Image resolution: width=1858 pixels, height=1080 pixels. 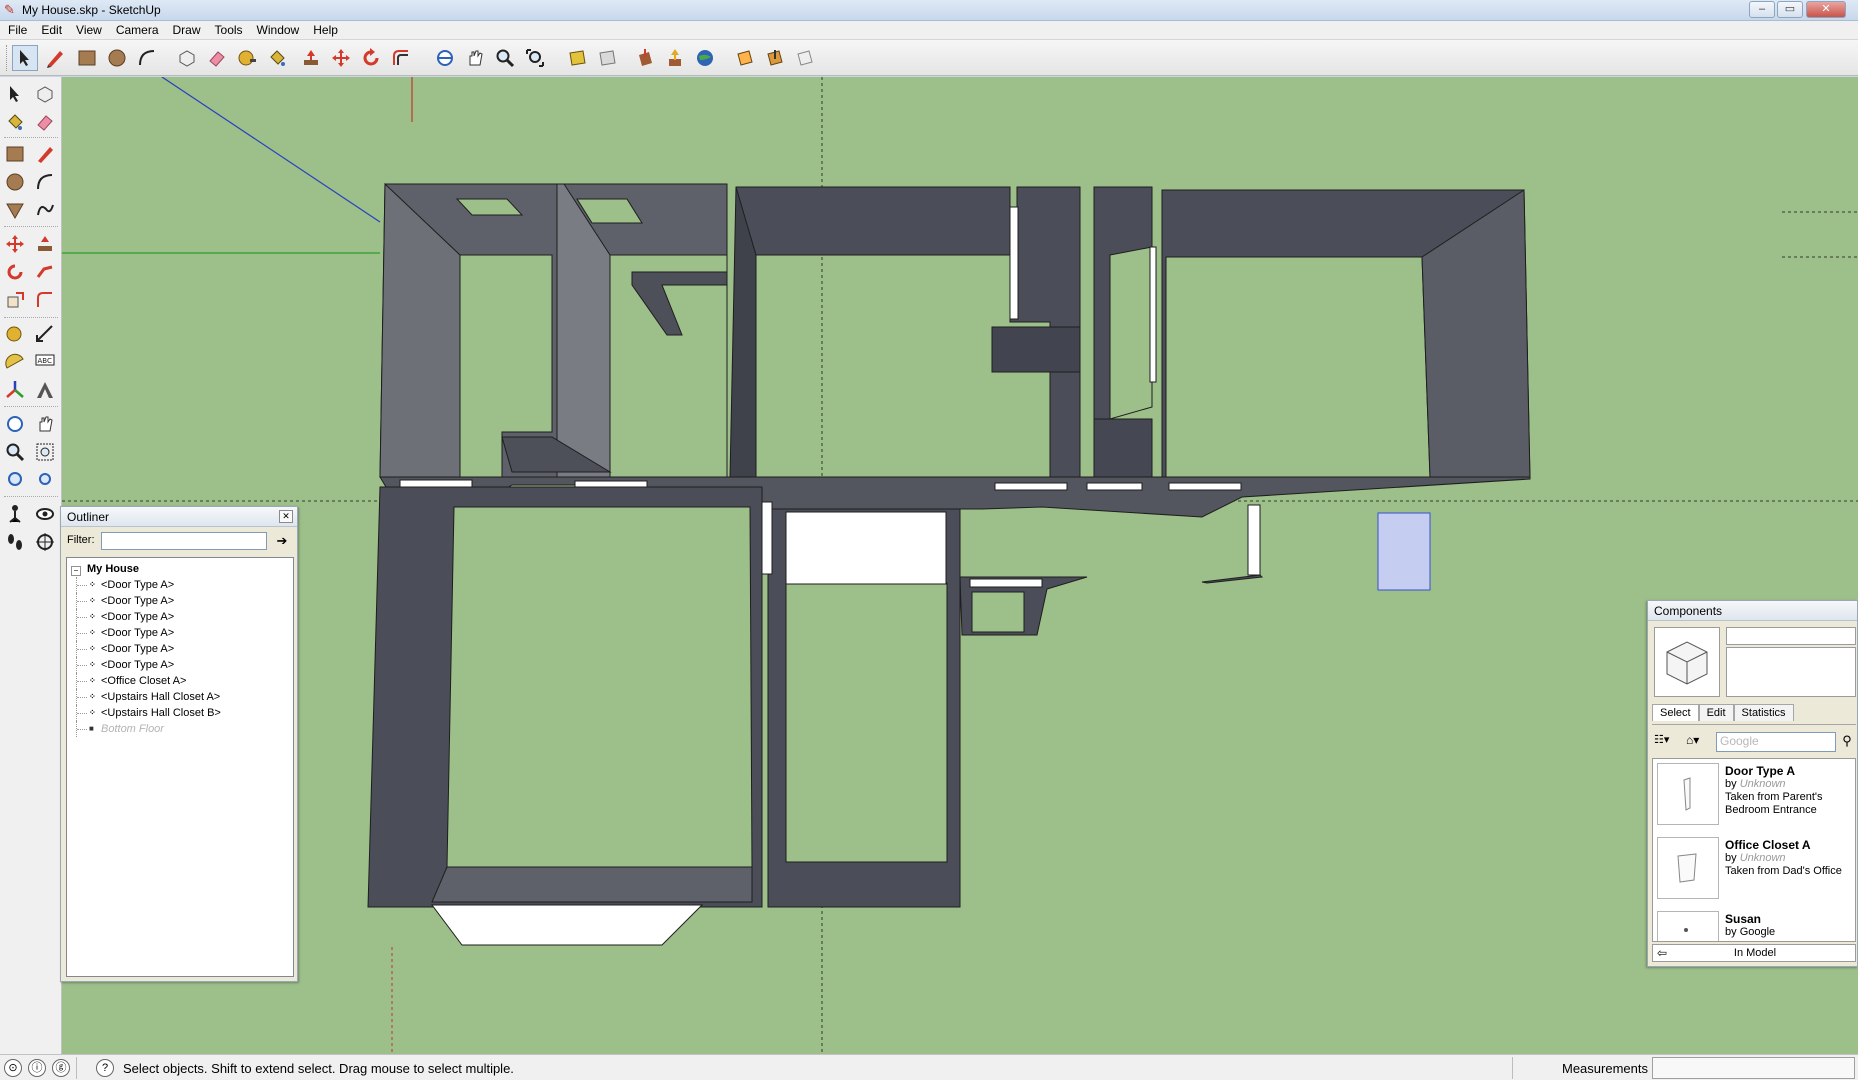 I want to click on eraser-button-left, so click(x=45, y=122).